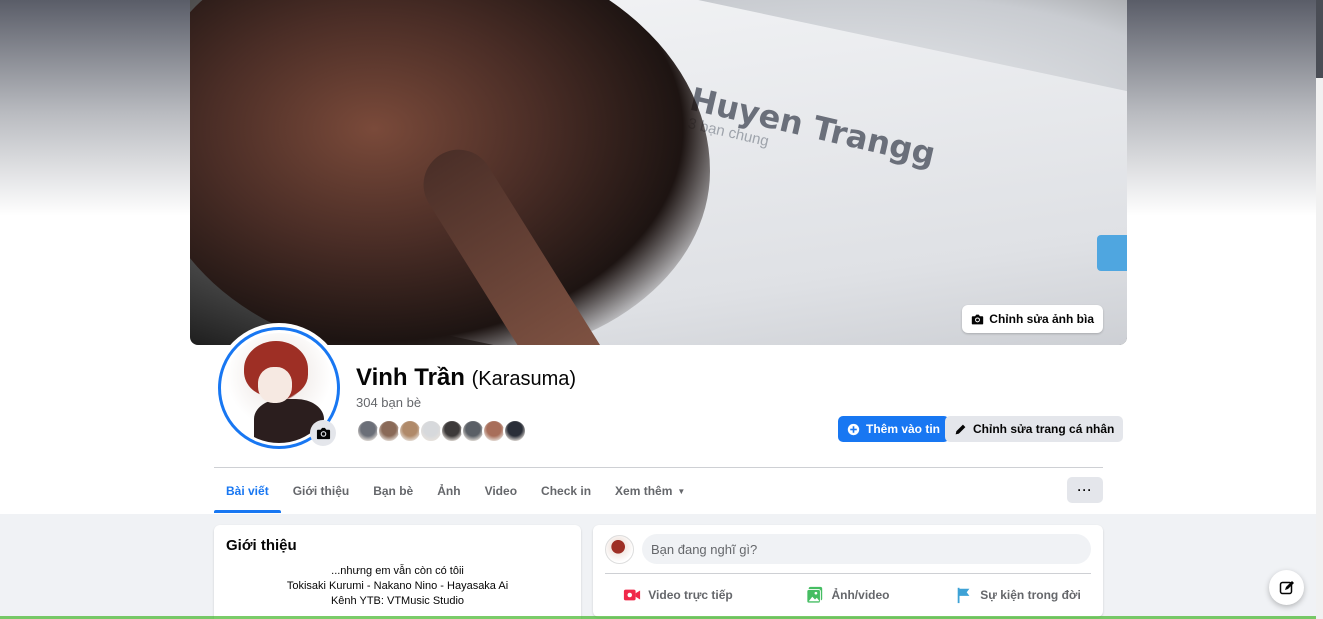  What do you see at coordinates (860, 595) in the screenshot?
I see `photo-video-label: Ảnh/video` at bounding box center [860, 595].